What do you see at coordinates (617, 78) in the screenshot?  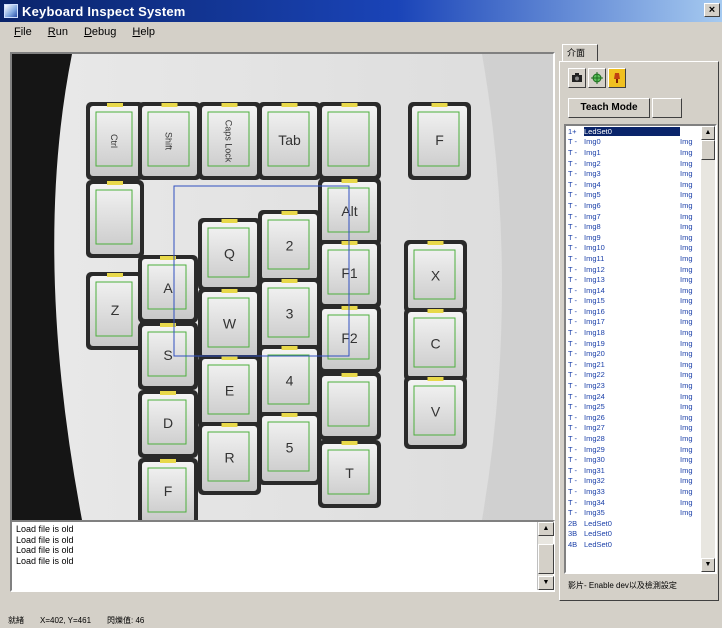 I see `lamp-icon` at bounding box center [617, 78].